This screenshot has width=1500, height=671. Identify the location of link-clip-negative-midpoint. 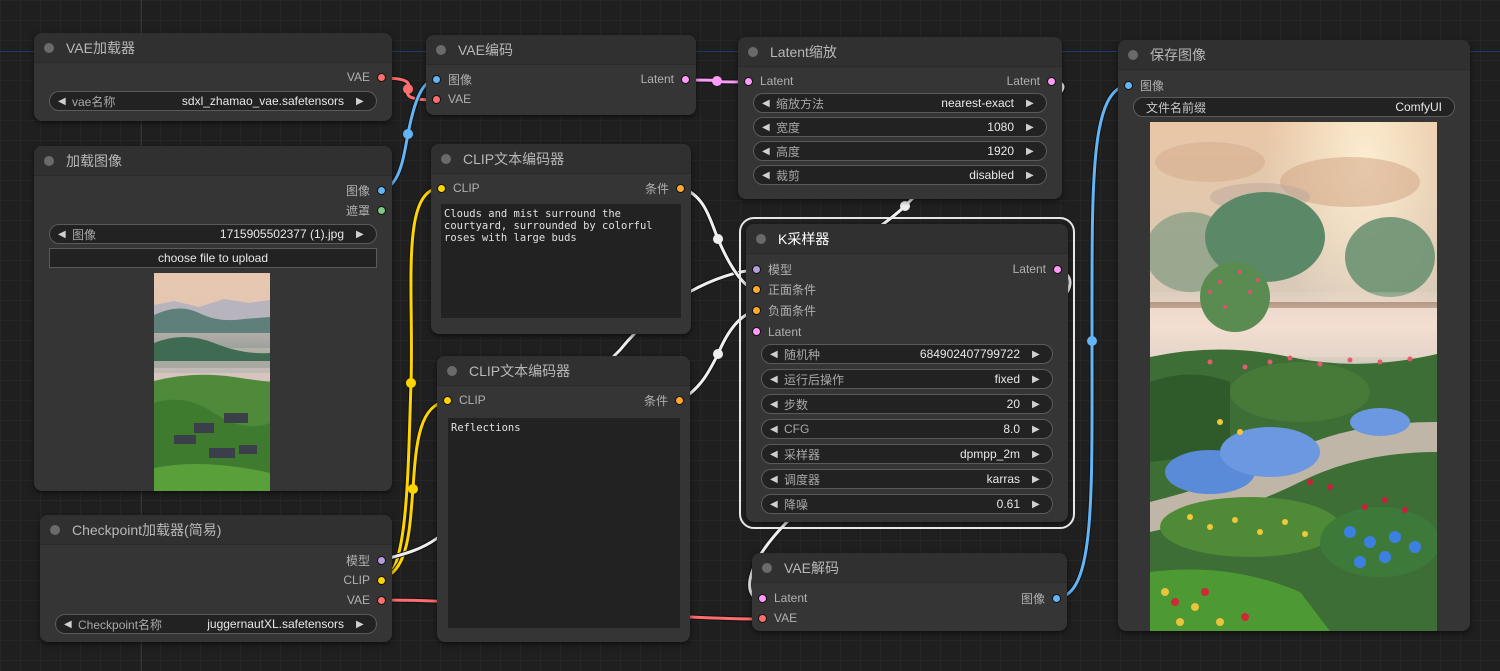
(413, 489).